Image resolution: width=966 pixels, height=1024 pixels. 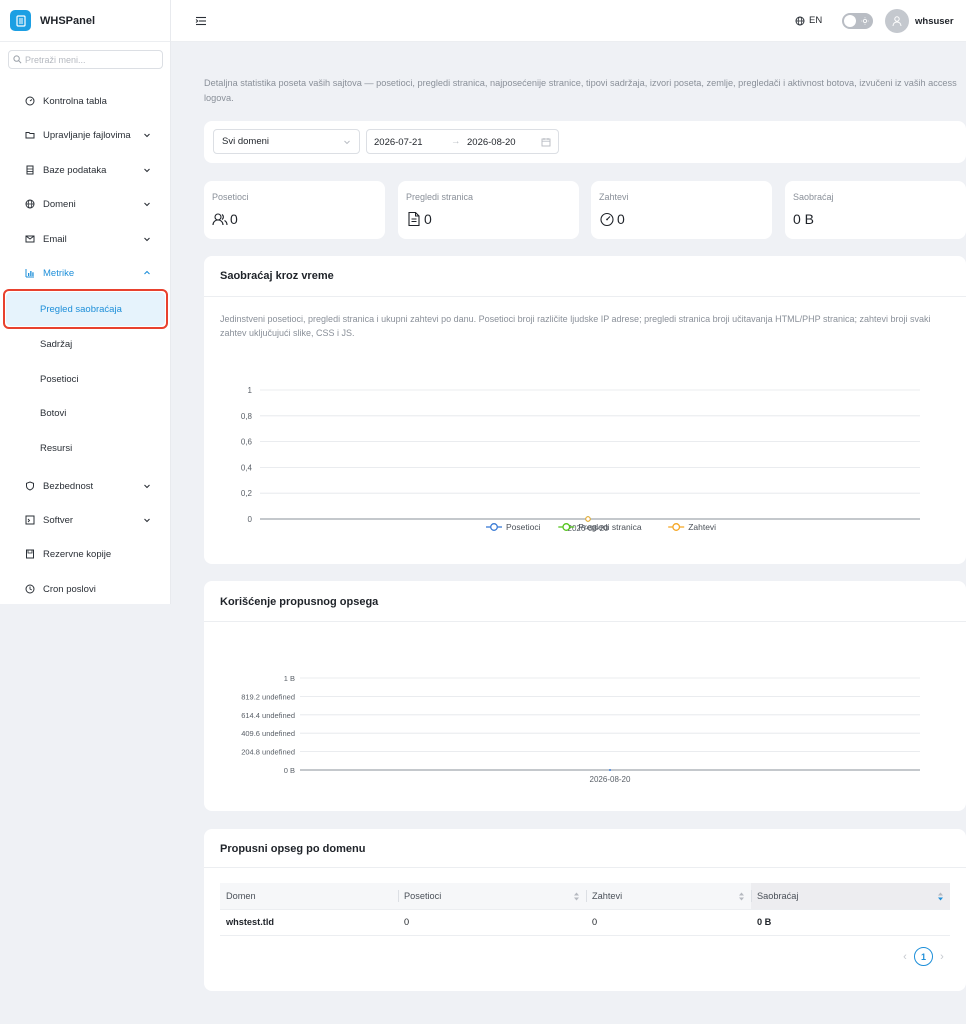 I want to click on sidebar-item-label: Bezbednost, so click(x=68, y=486).